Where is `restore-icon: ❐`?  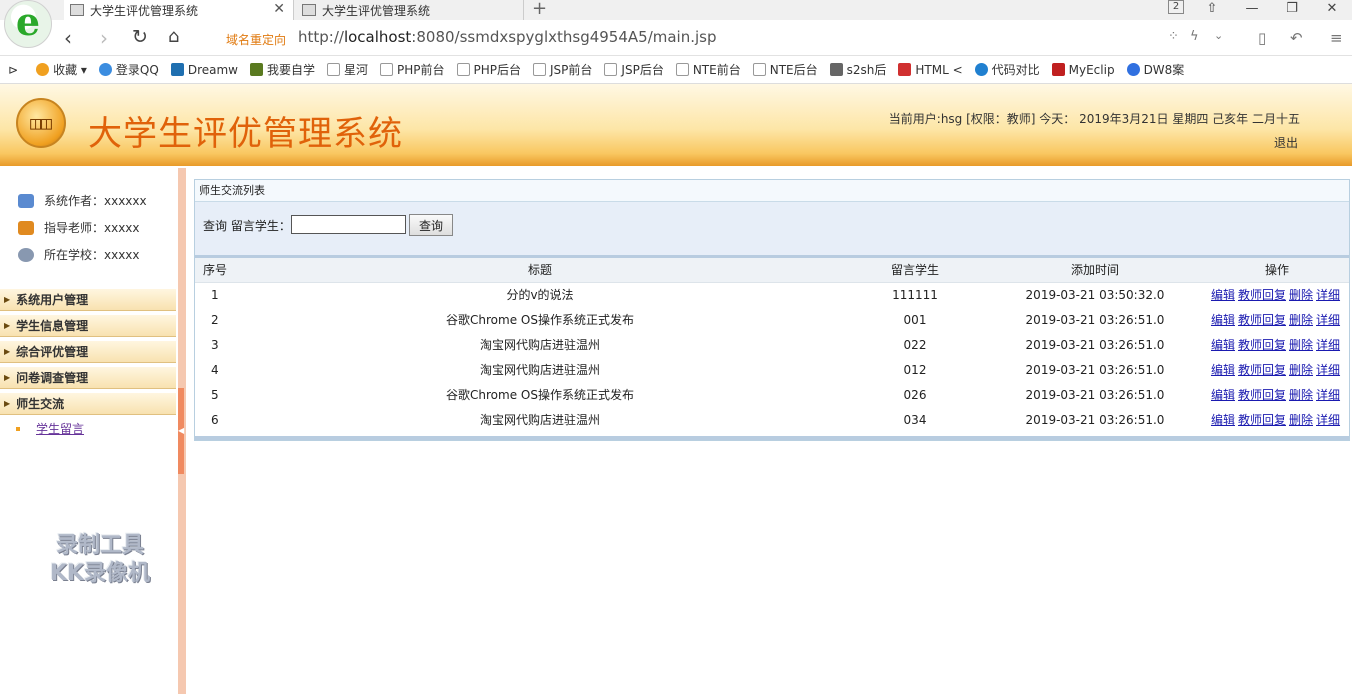
restore-icon: ❐ is located at coordinates (1292, 10).